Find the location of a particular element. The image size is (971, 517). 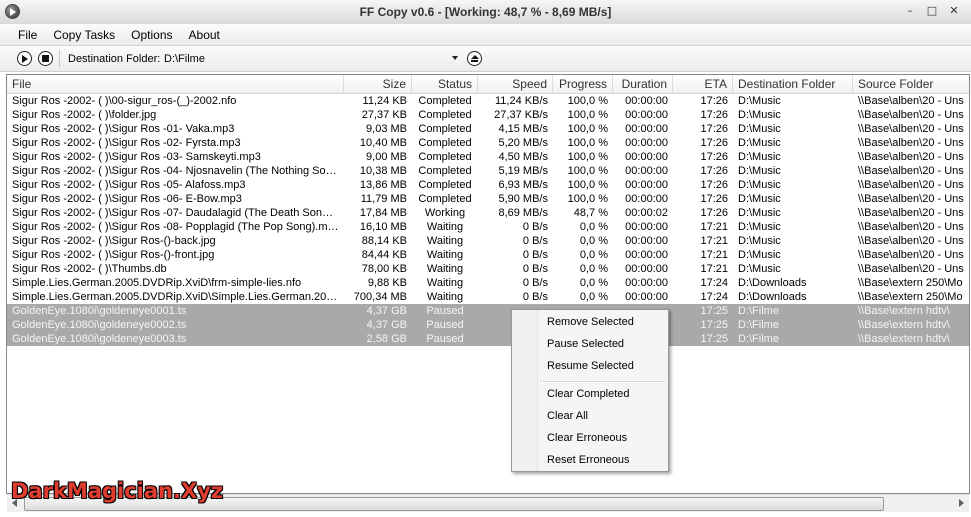

watermark-text: DarkMagician.Xyz is located at coordinates (117, 491).